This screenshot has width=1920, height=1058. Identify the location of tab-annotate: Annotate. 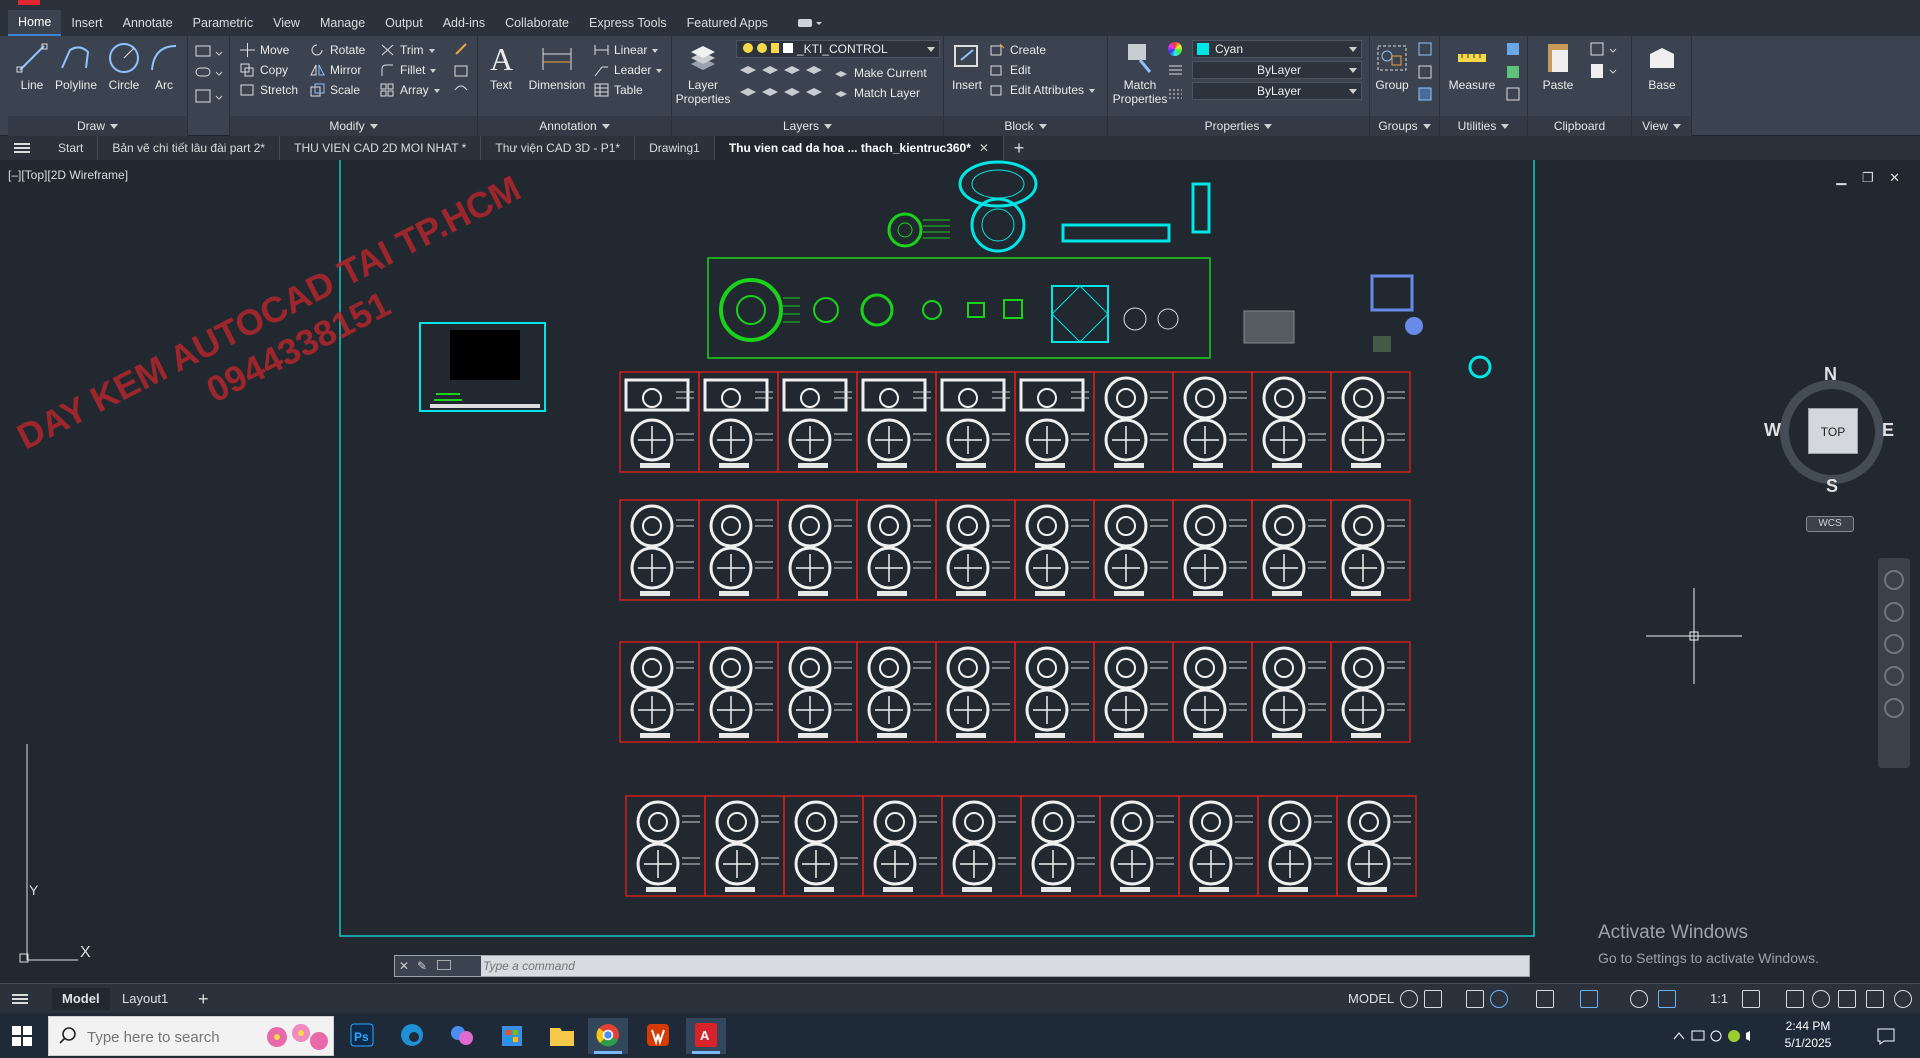
(148, 23).